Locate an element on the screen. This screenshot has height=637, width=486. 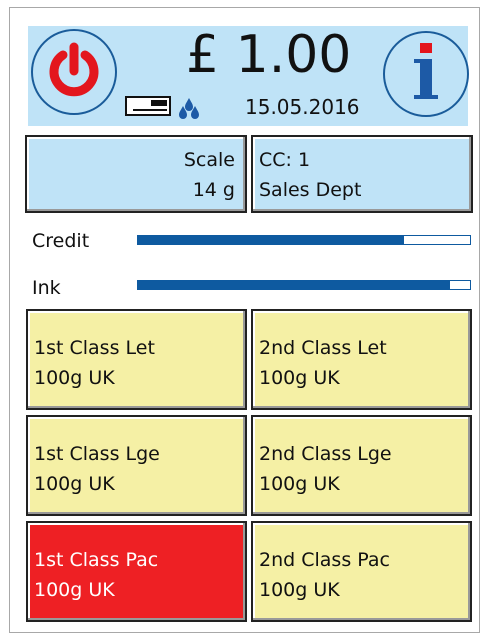
service-button-2nd-class-pac: 2nd Class Pac 100g UK is located at coordinates (361, 571).